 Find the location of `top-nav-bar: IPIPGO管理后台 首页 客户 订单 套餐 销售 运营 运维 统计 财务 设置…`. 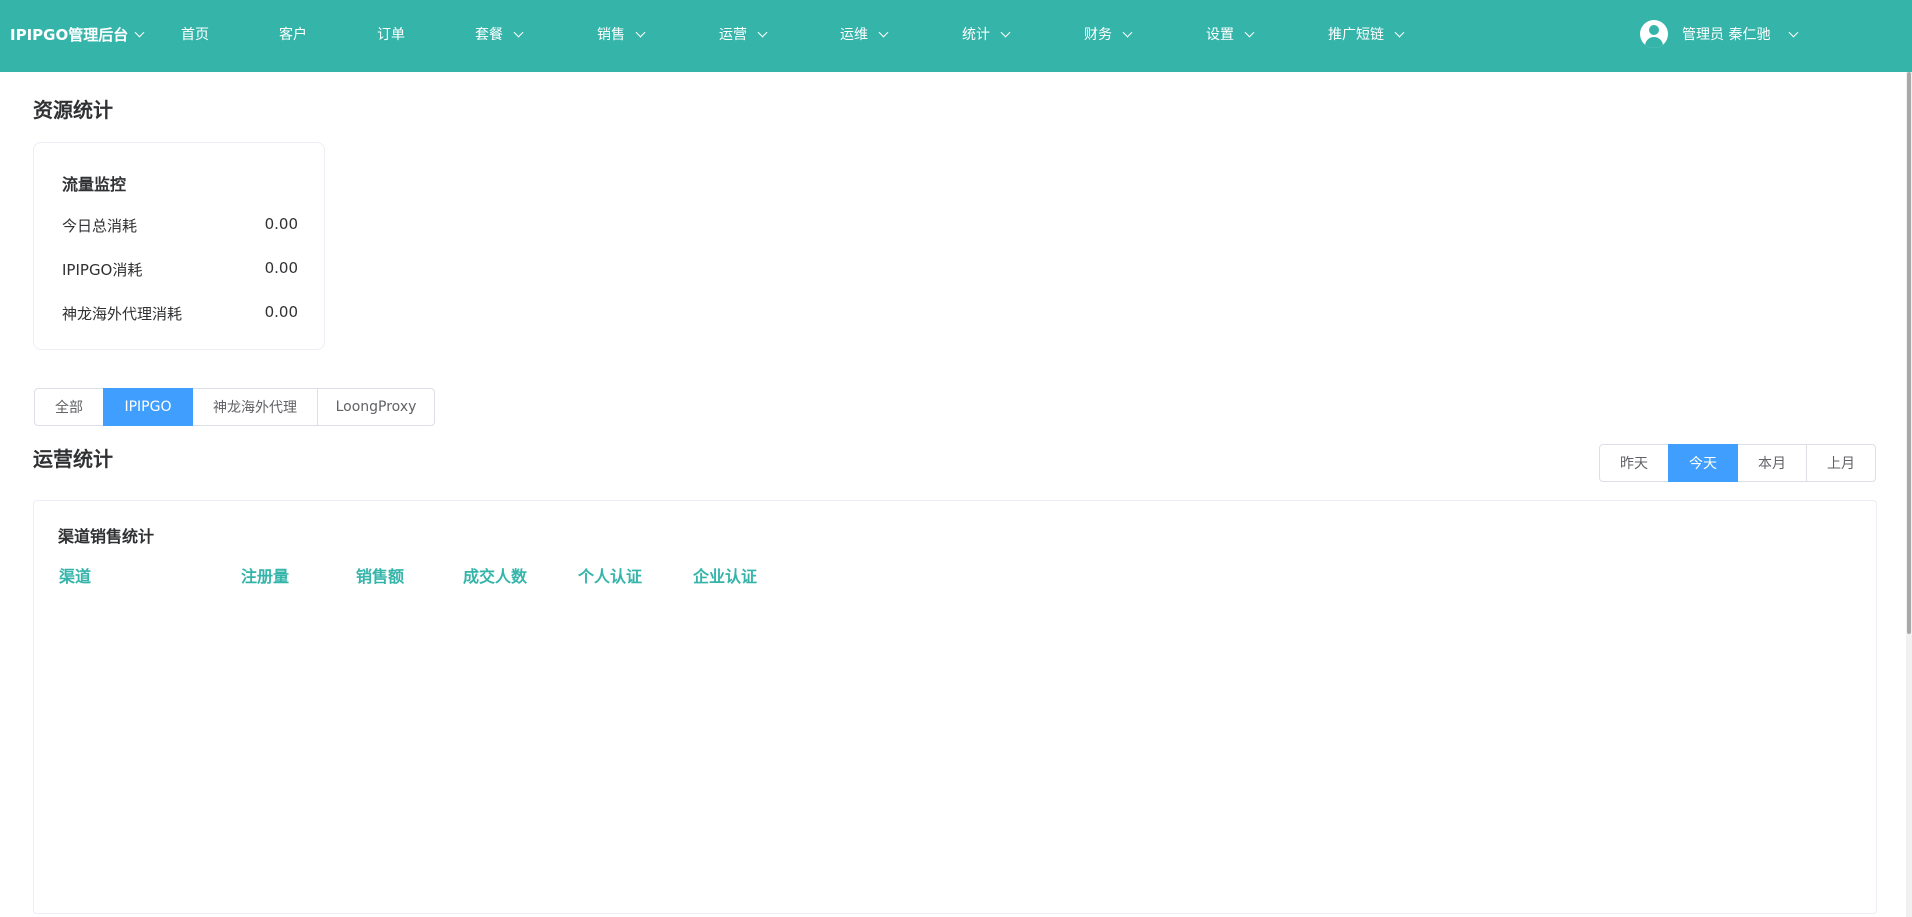

top-nav-bar: IPIPGO管理后台 首页 客户 订单 套餐 销售 运营 运维 统计 财务 设置… is located at coordinates (956, 36).